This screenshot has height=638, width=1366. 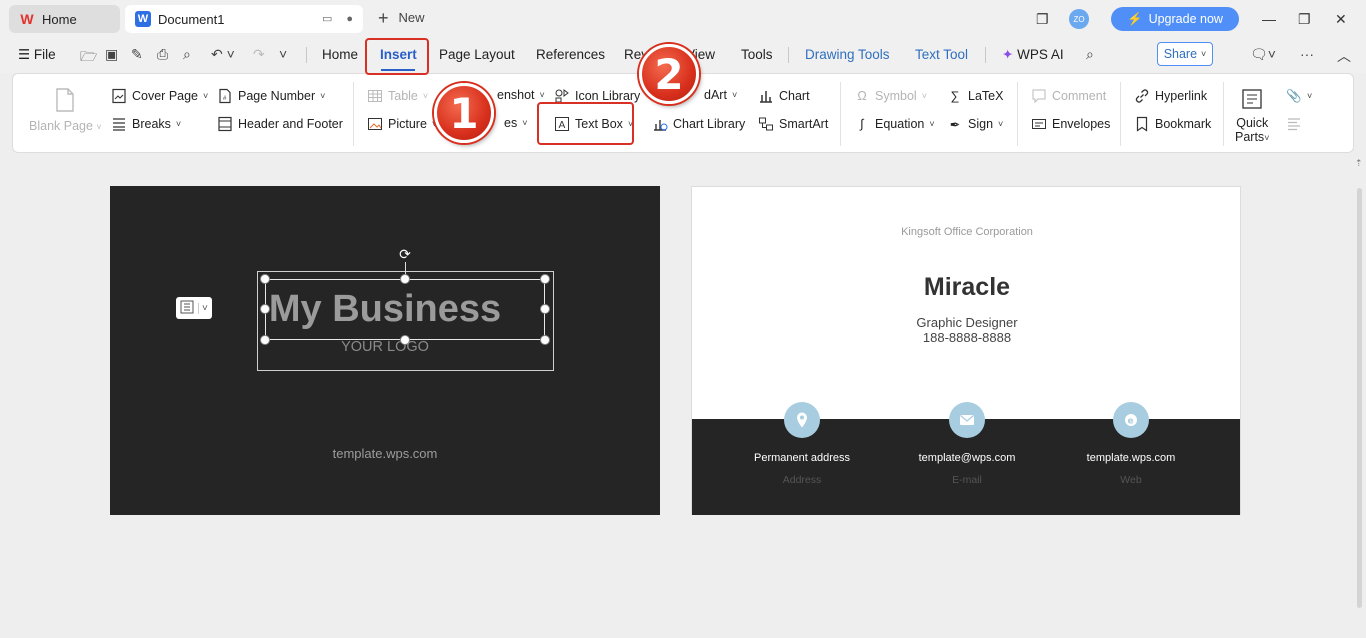 I want to click on quick-parts-button: Quick Parts˅, so click(x=1252, y=116).